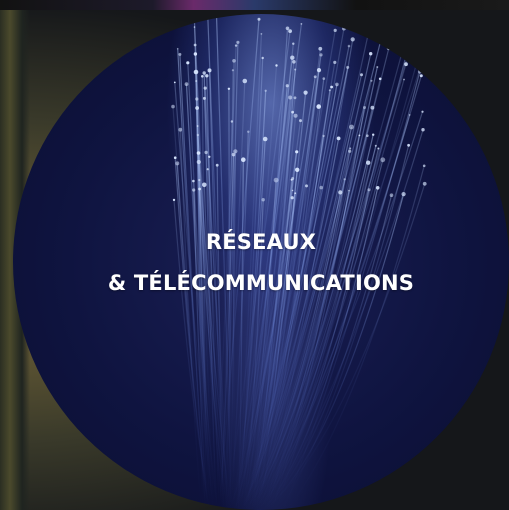 The image size is (509, 510). I want to click on category-title-line-1: RÉSEAUX, so click(261, 242).